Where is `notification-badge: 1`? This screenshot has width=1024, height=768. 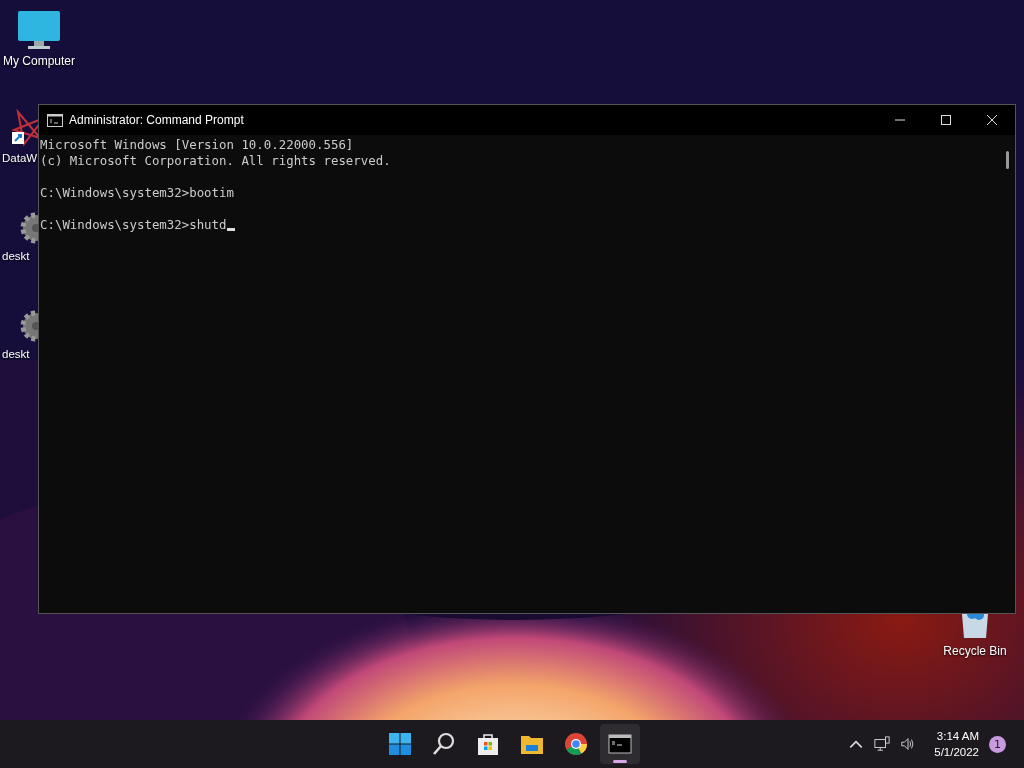 notification-badge: 1 is located at coordinates (997, 744).